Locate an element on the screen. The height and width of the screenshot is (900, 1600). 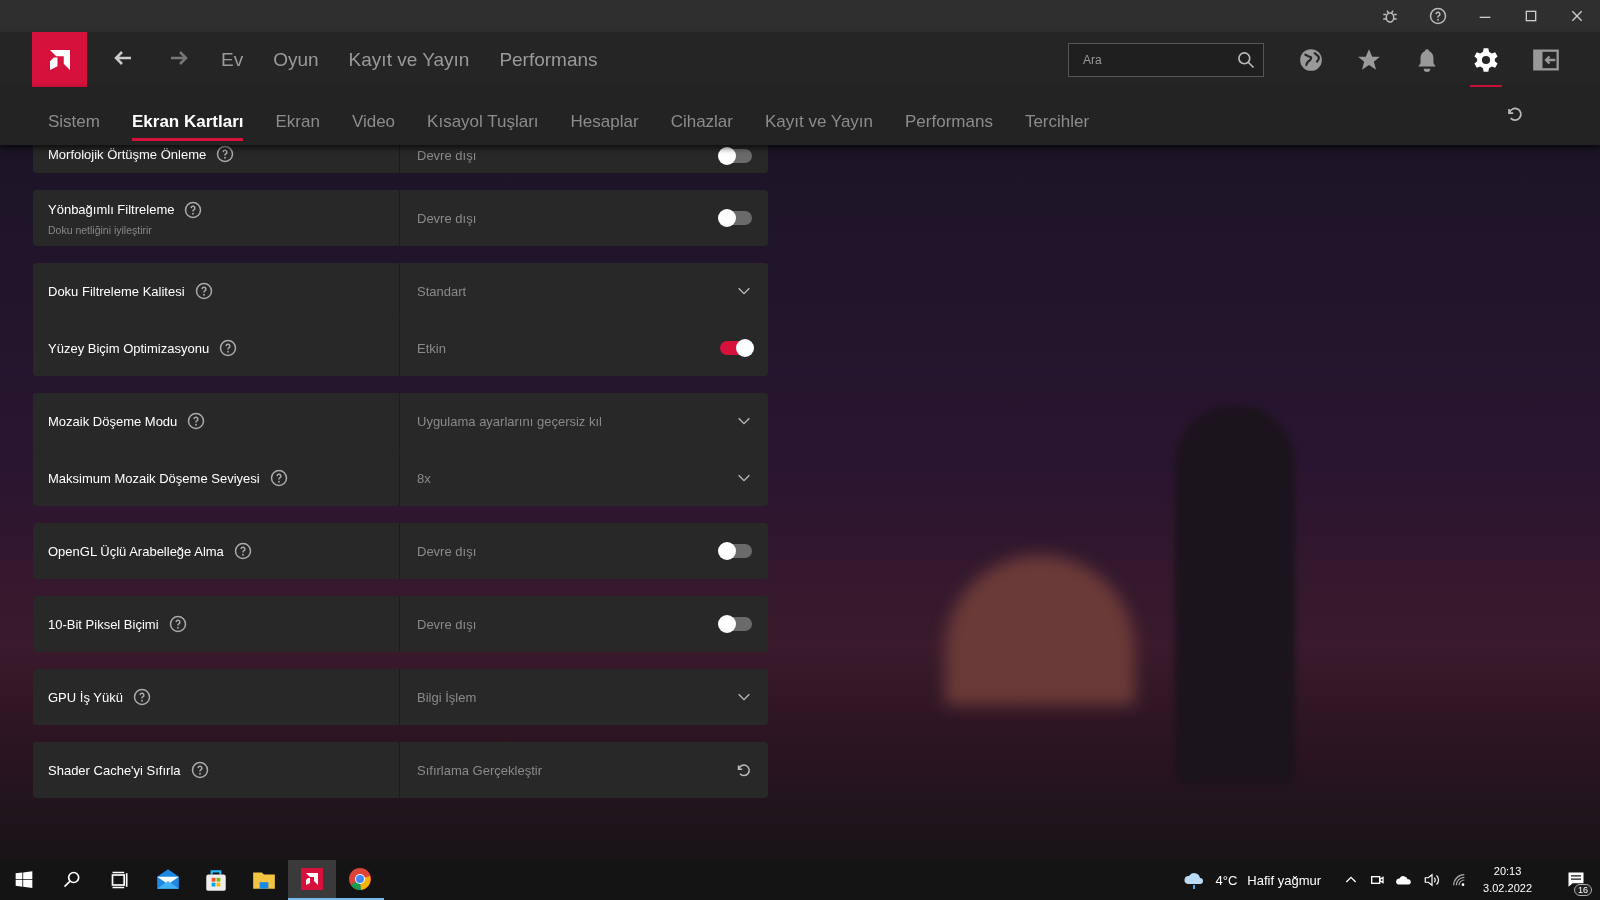
setting-value: Standart is located at coordinates (442, 291).